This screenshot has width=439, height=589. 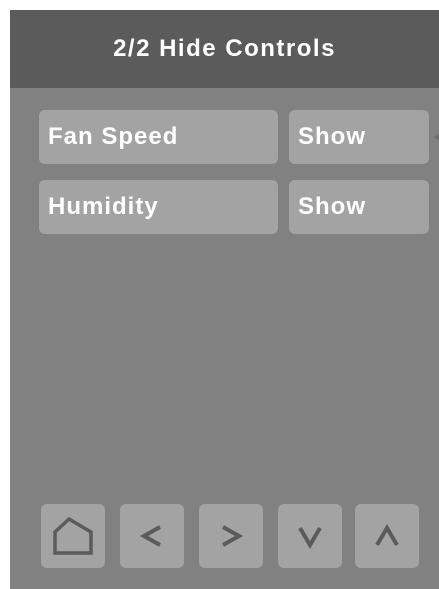 I want to click on fan-speed-visibility-button: Show, so click(x=359, y=137).